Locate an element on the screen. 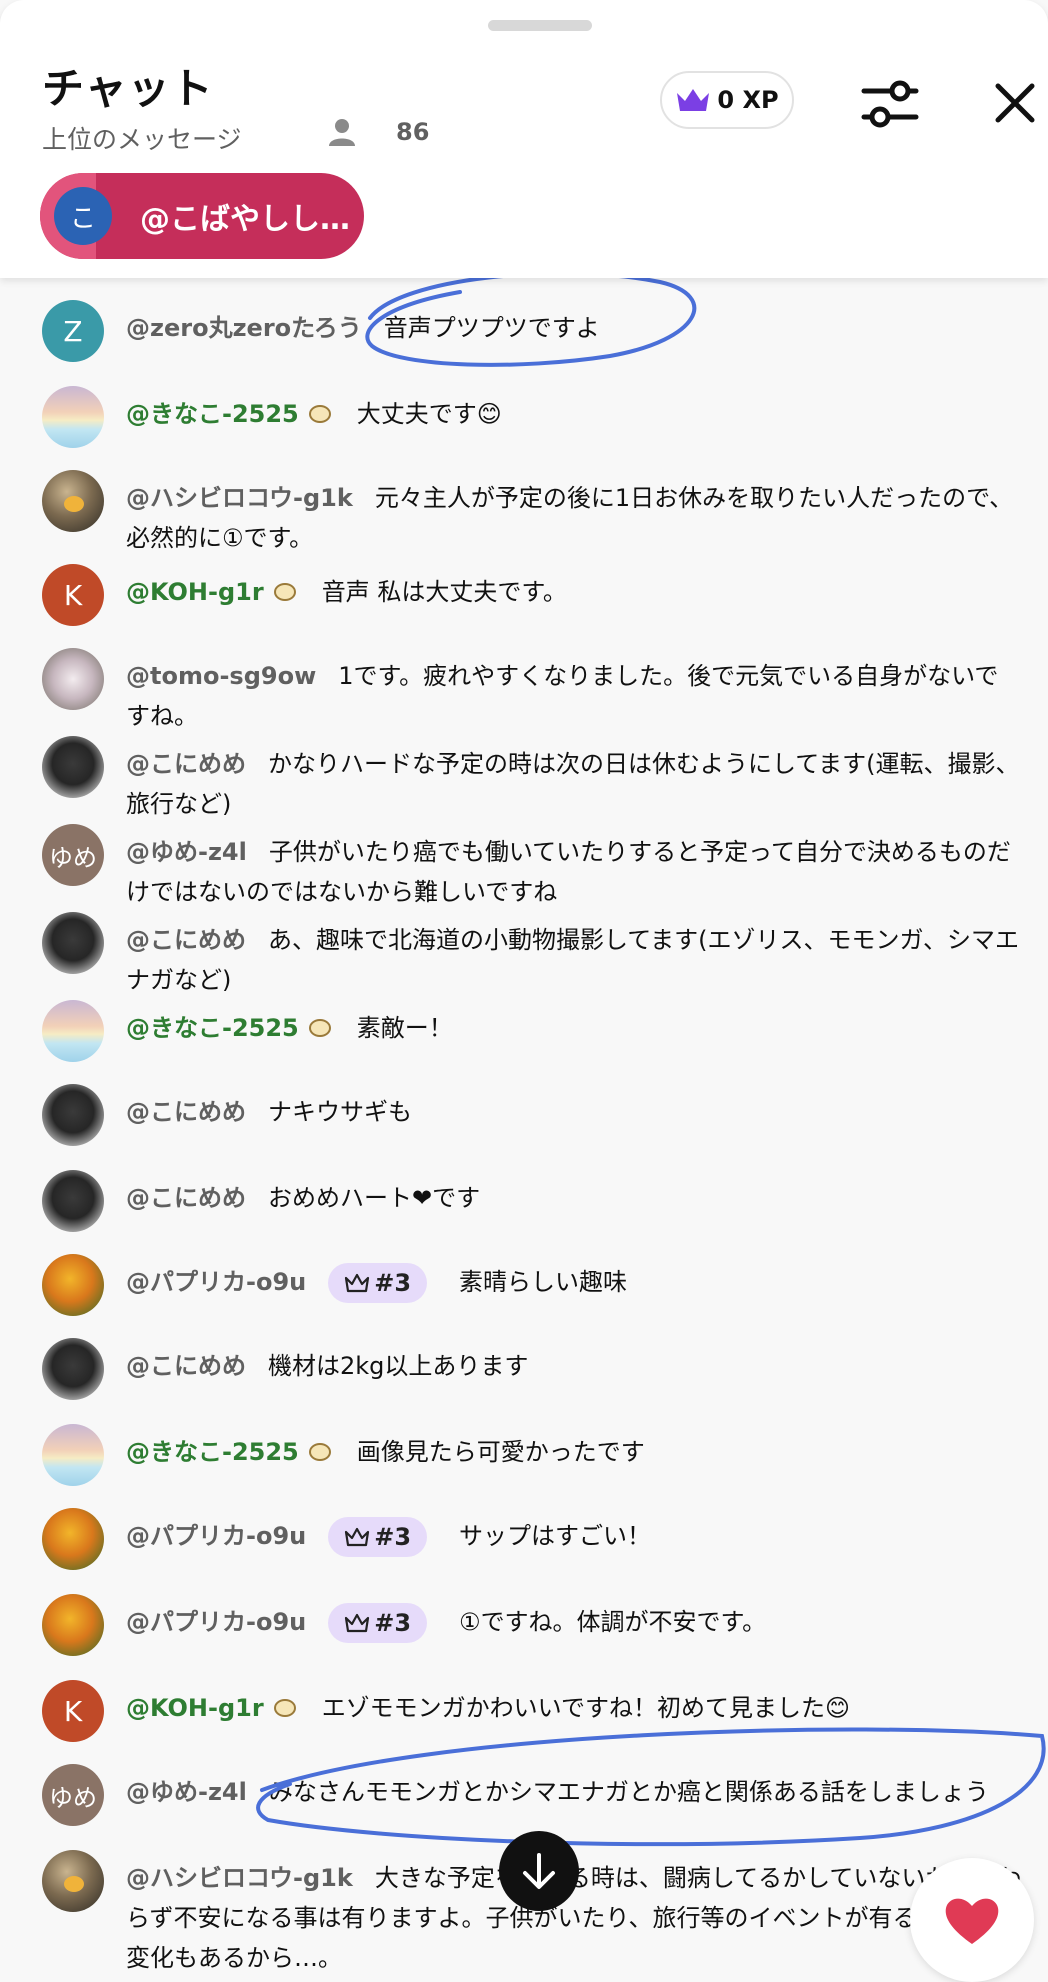 This screenshot has height=1982, width=1048. chat-message: K @KOH-g1r エゾモモンガかわいいですね！初めて見ました😊 is located at coordinates (532, 1711).